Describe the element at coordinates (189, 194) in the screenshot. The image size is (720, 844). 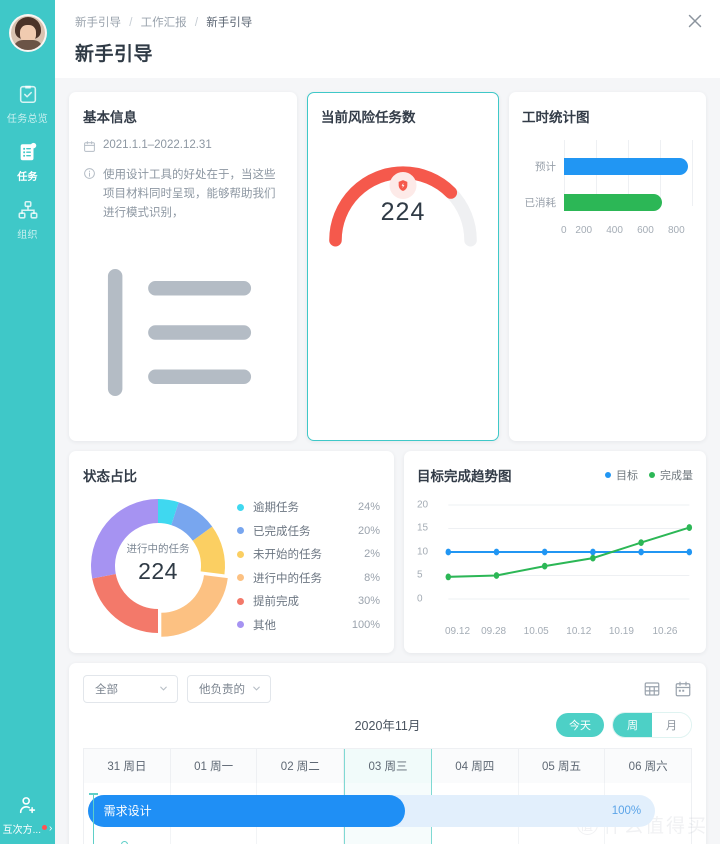
I see `note-text: 使用设计工具的好处在于，当这些项目材料同时呈现，能够帮助我们进行模式识别，` at that location.